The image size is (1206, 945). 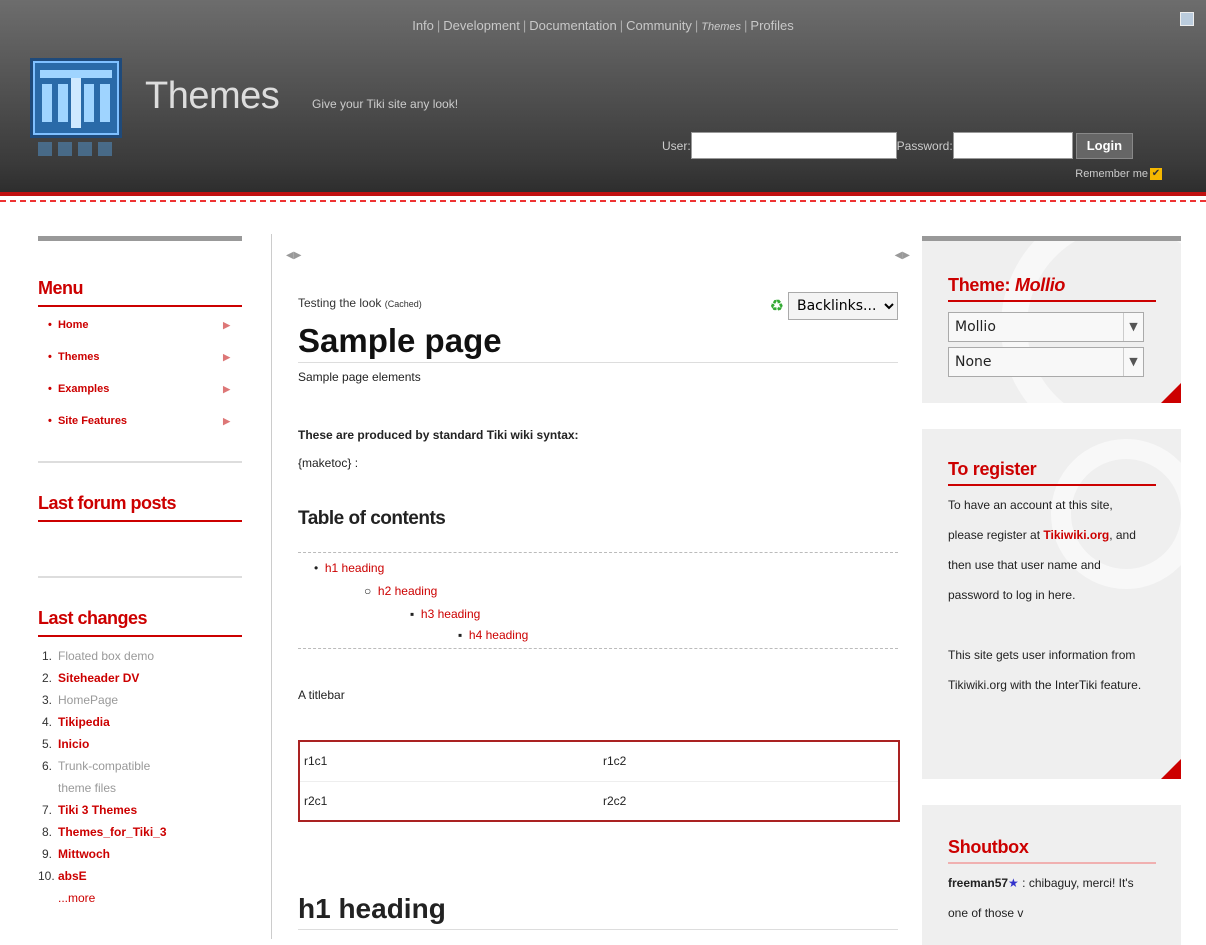 What do you see at coordinates (978, 883) in the screenshot?
I see `shout-user: freeman57` at bounding box center [978, 883].